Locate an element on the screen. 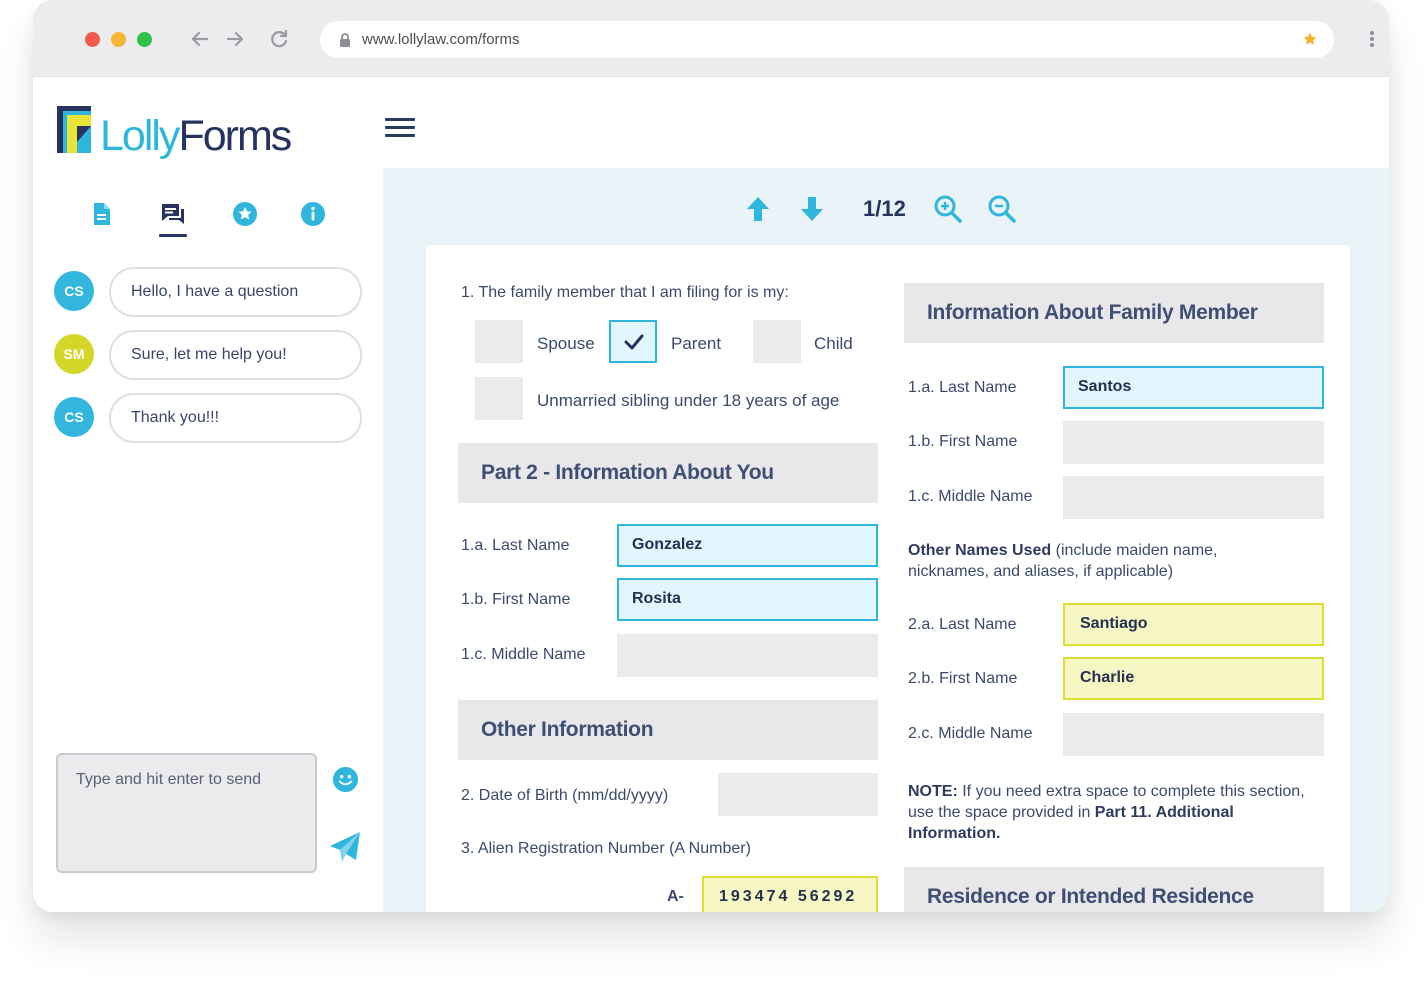 The height and width of the screenshot is (989, 1424). other-last-name-field: Santiago is located at coordinates (1193, 624).